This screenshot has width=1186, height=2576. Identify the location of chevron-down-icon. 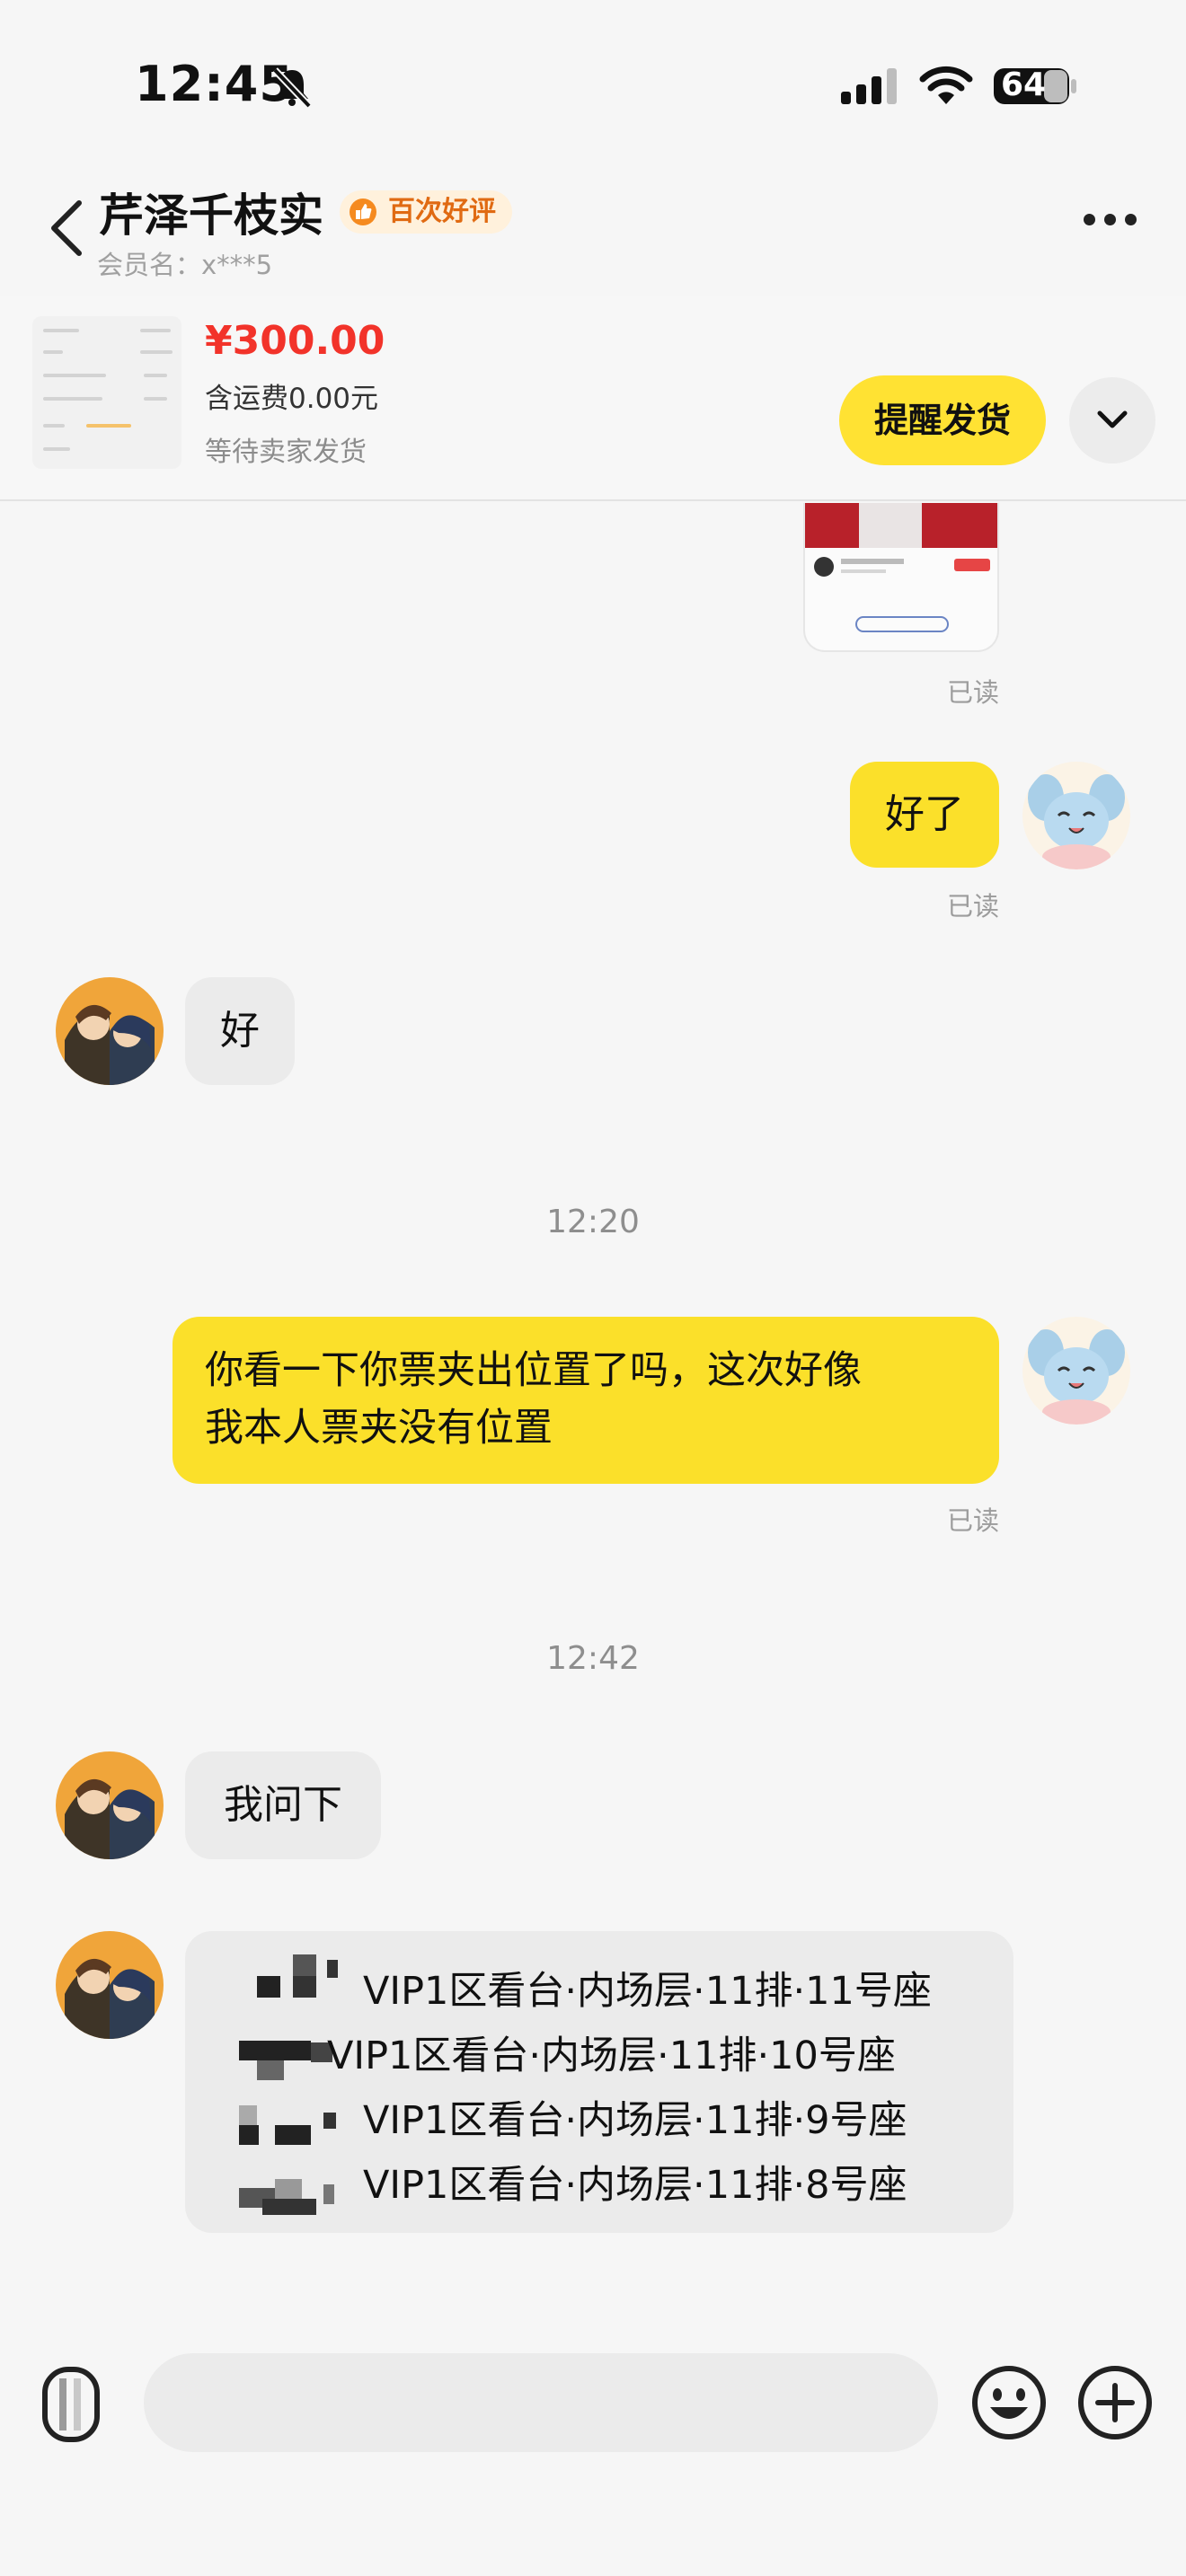
(1112, 419).